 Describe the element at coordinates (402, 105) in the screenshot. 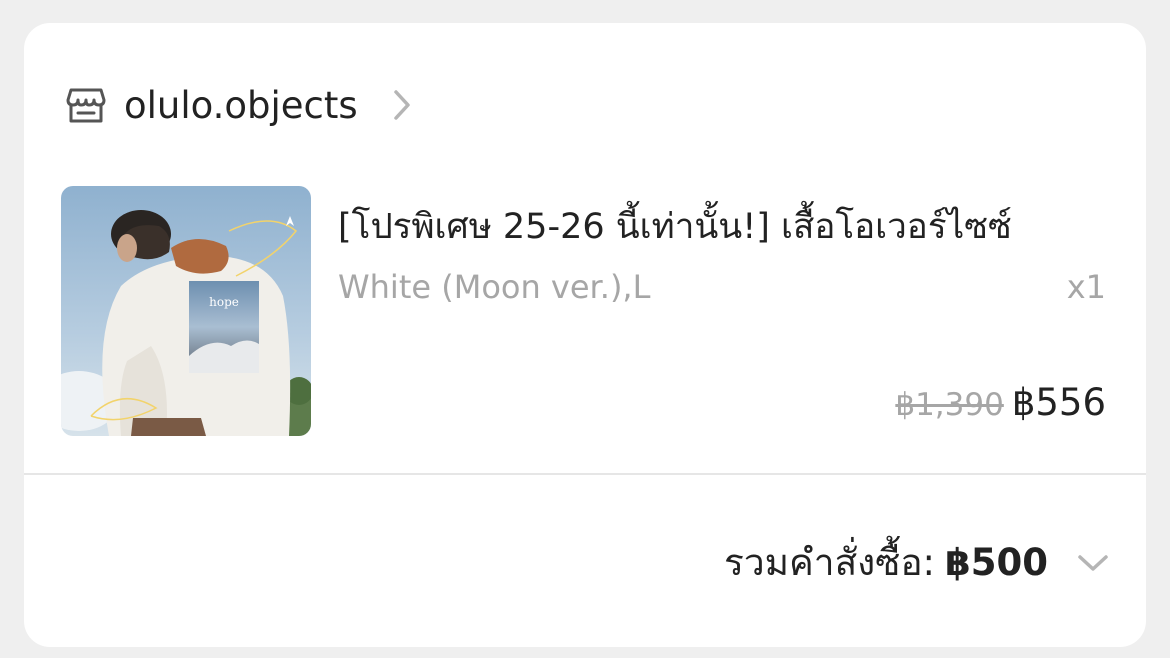

I see `chevron-right-icon` at that location.